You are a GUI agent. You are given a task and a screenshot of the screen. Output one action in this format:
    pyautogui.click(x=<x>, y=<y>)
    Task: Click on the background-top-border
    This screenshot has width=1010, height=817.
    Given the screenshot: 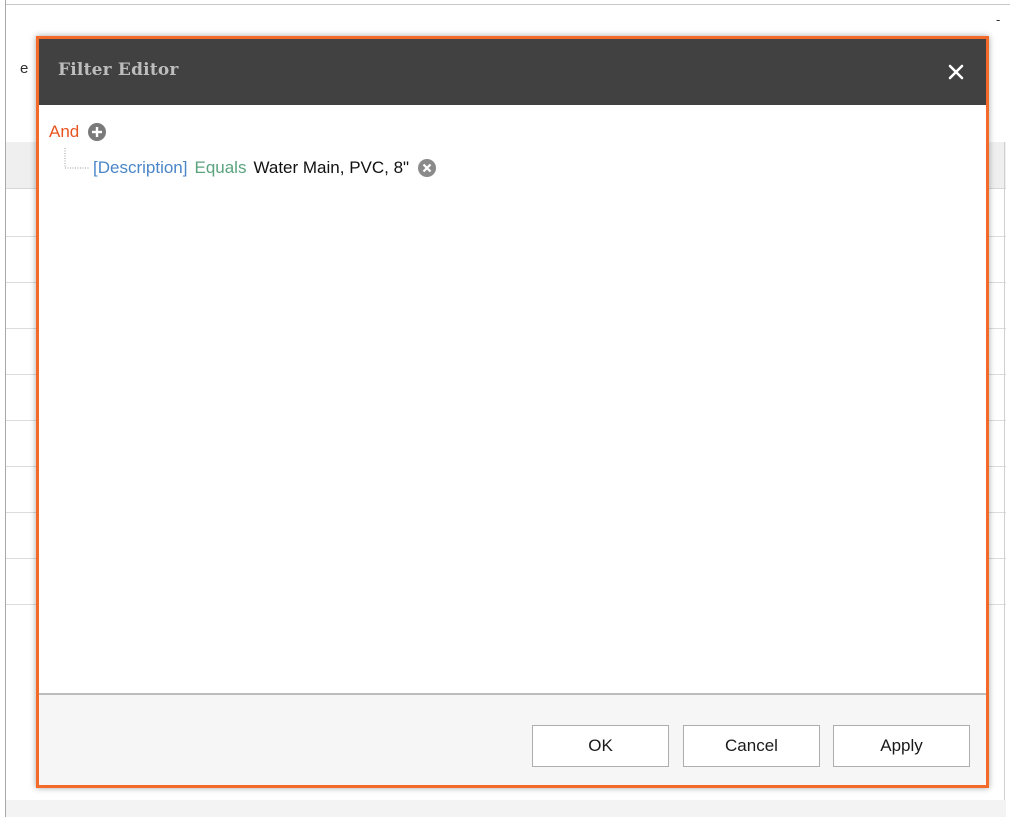 What is the action you would take?
    pyautogui.click(x=507, y=4)
    